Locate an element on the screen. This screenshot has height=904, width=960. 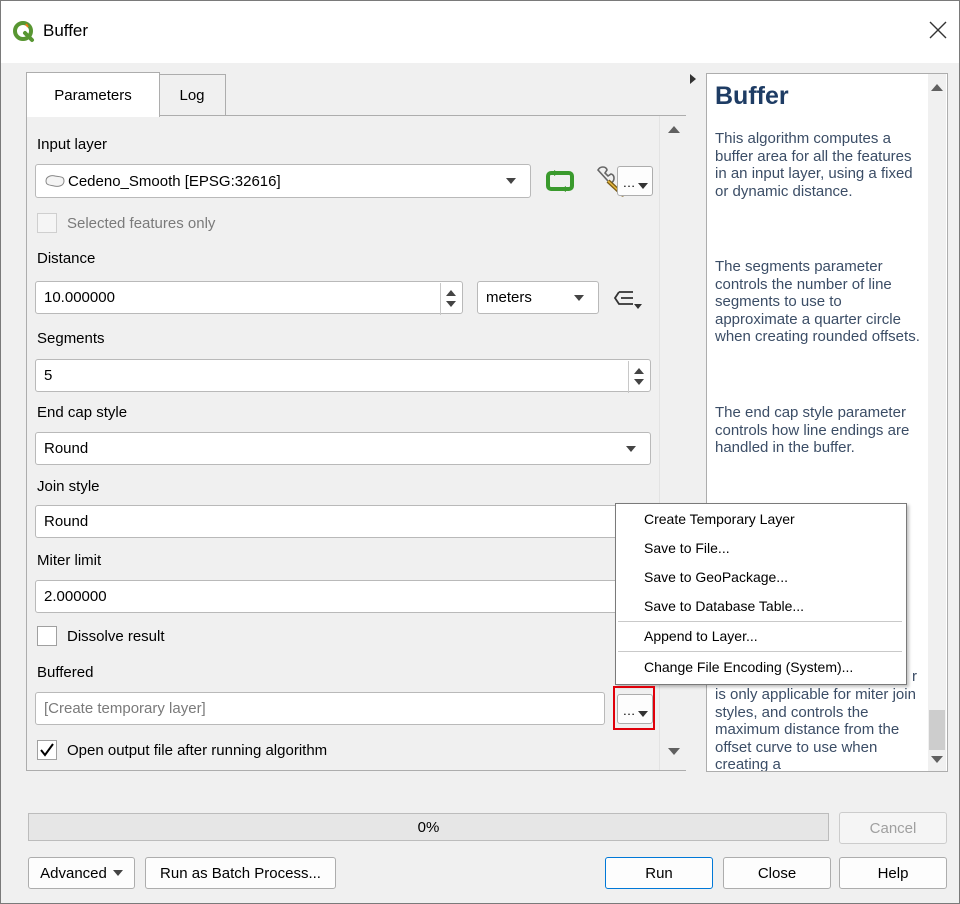
miter-limit-input: 2.000000 is located at coordinates (343, 596).